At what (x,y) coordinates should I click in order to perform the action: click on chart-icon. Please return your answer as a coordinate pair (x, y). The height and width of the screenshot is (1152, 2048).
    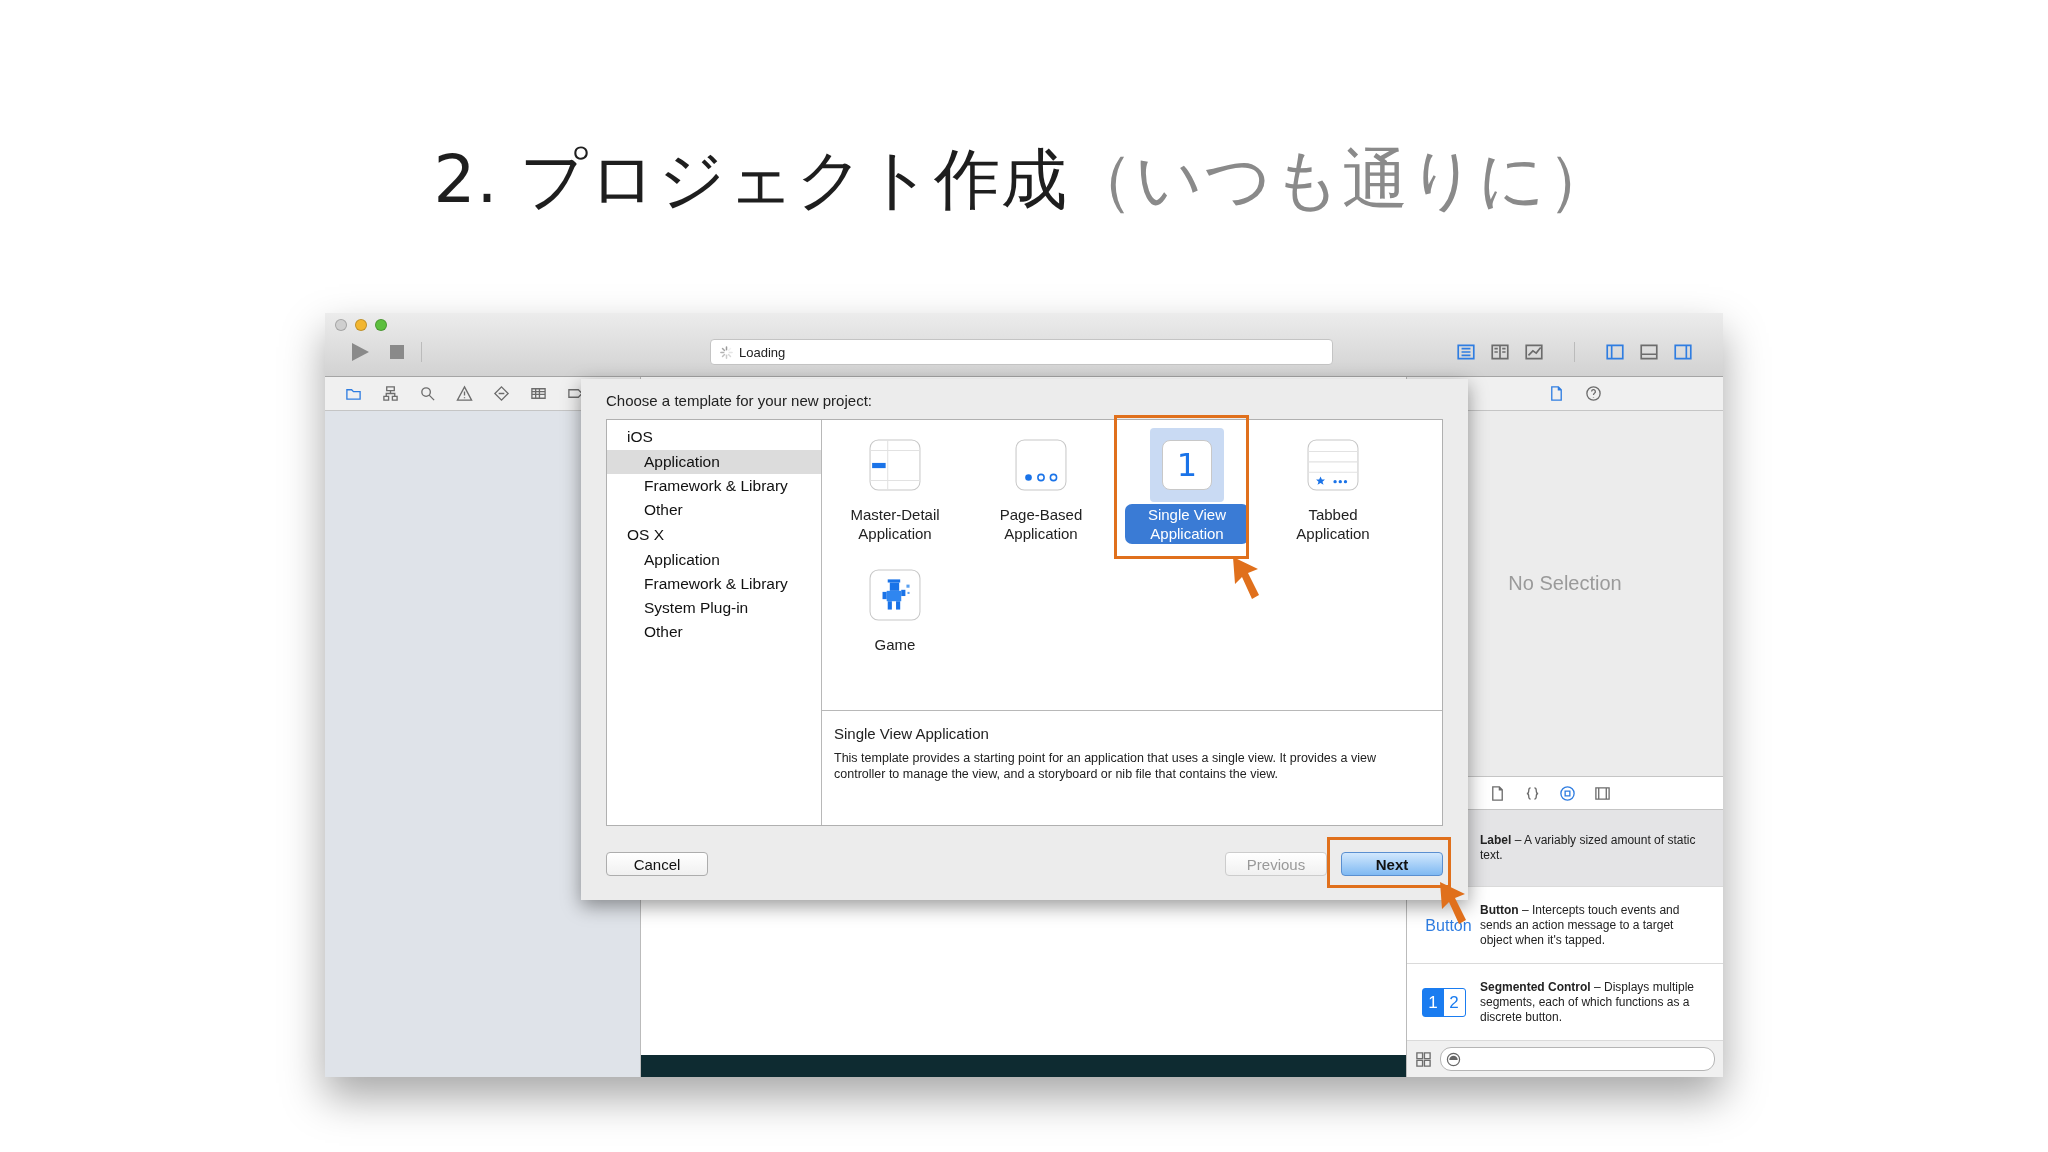
    Looking at the image, I should click on (1534, 352).